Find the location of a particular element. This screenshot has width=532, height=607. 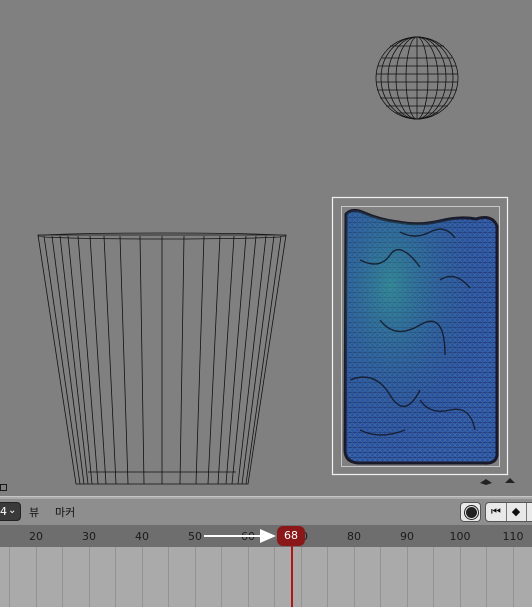

editor-type-dropdown: 4 ⌄ is located at coordinates (10, 511).